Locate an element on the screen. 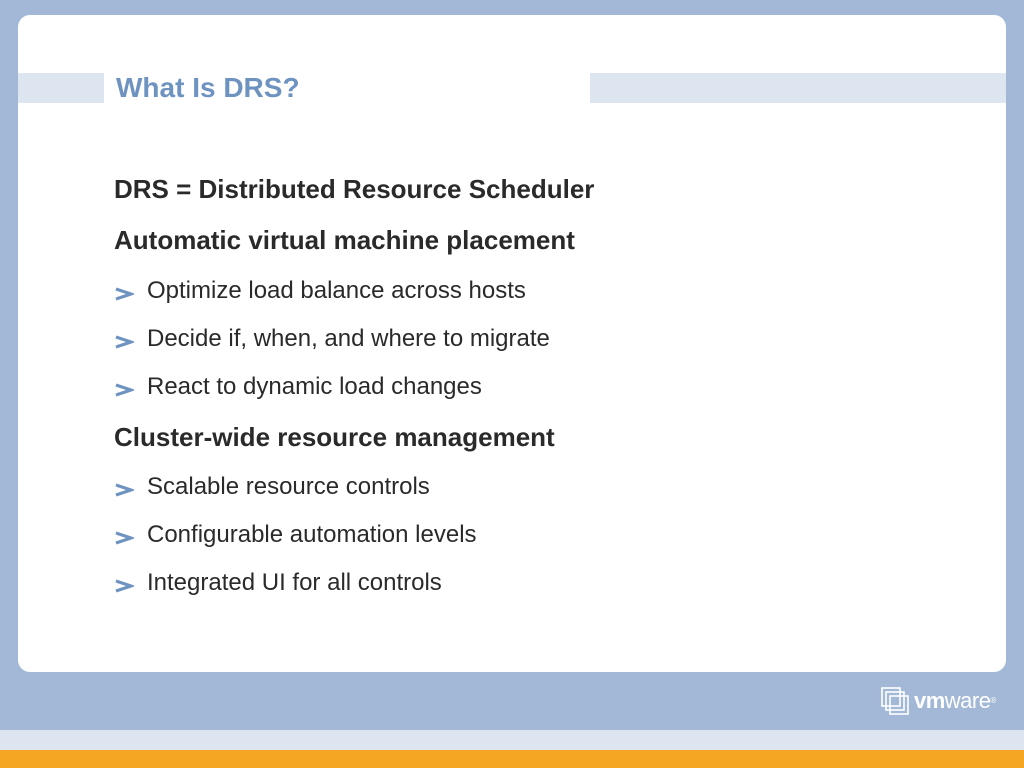 This screenshot has height=768, width=1024. slide-title: What Is DRS? is located at coordinates (208, 87).